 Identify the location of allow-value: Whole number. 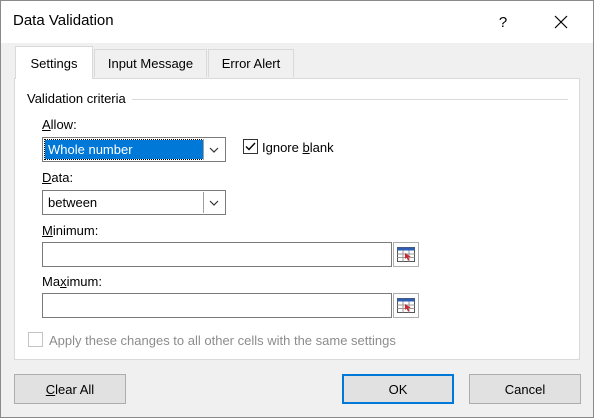
(124, 149).